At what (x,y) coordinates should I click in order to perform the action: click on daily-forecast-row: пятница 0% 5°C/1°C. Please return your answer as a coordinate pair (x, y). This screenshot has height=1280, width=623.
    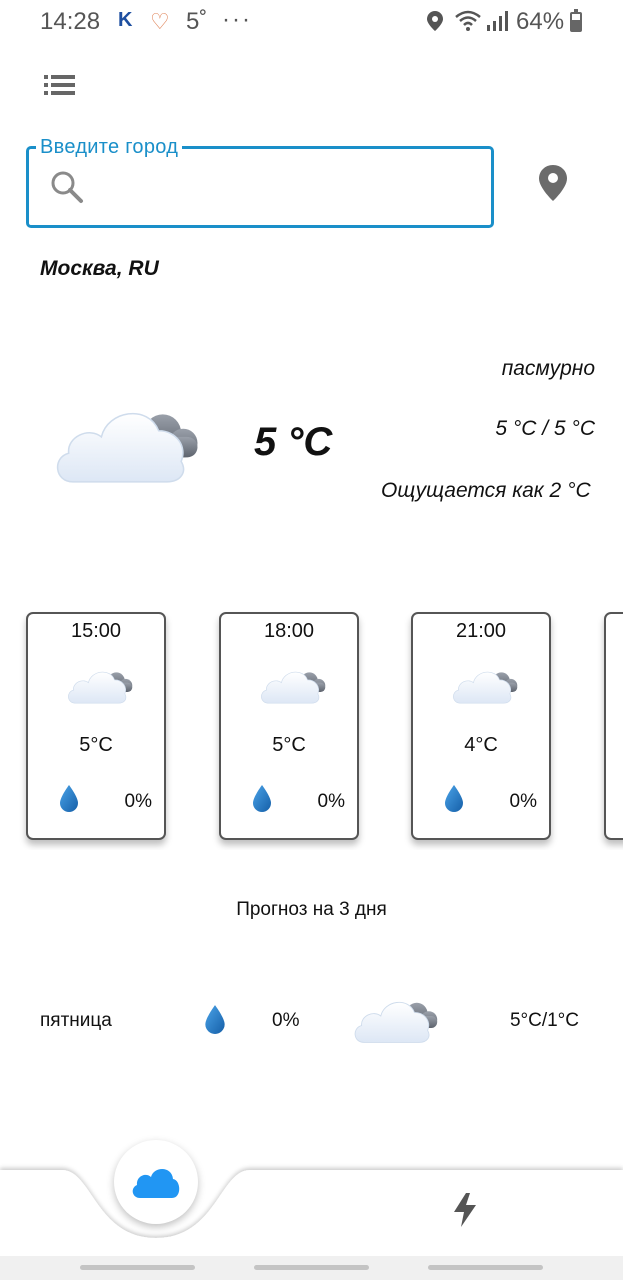
    Looking at the image, I should click on (311, 1020).